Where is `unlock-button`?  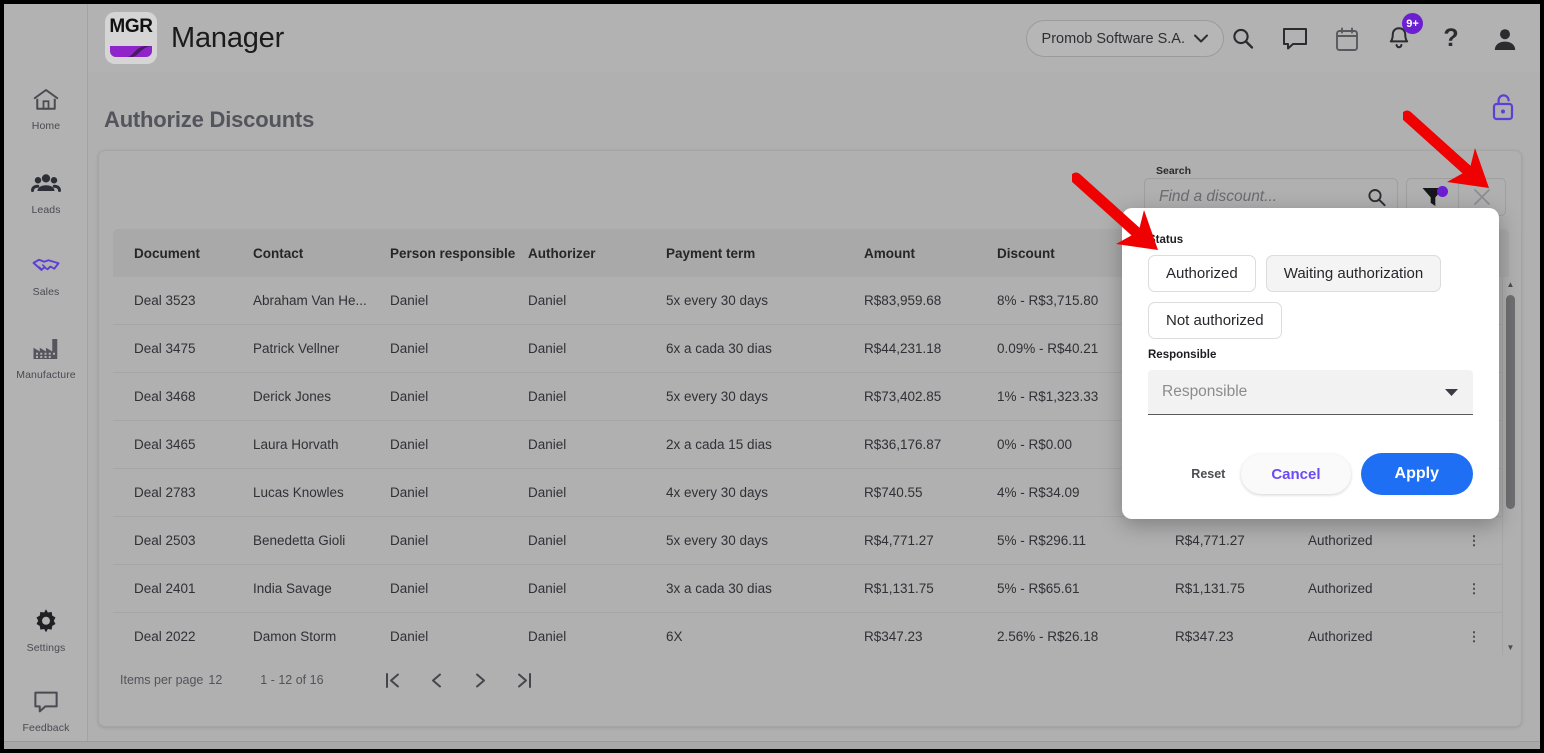
unlock-button is located at coordinates (1503, 107).